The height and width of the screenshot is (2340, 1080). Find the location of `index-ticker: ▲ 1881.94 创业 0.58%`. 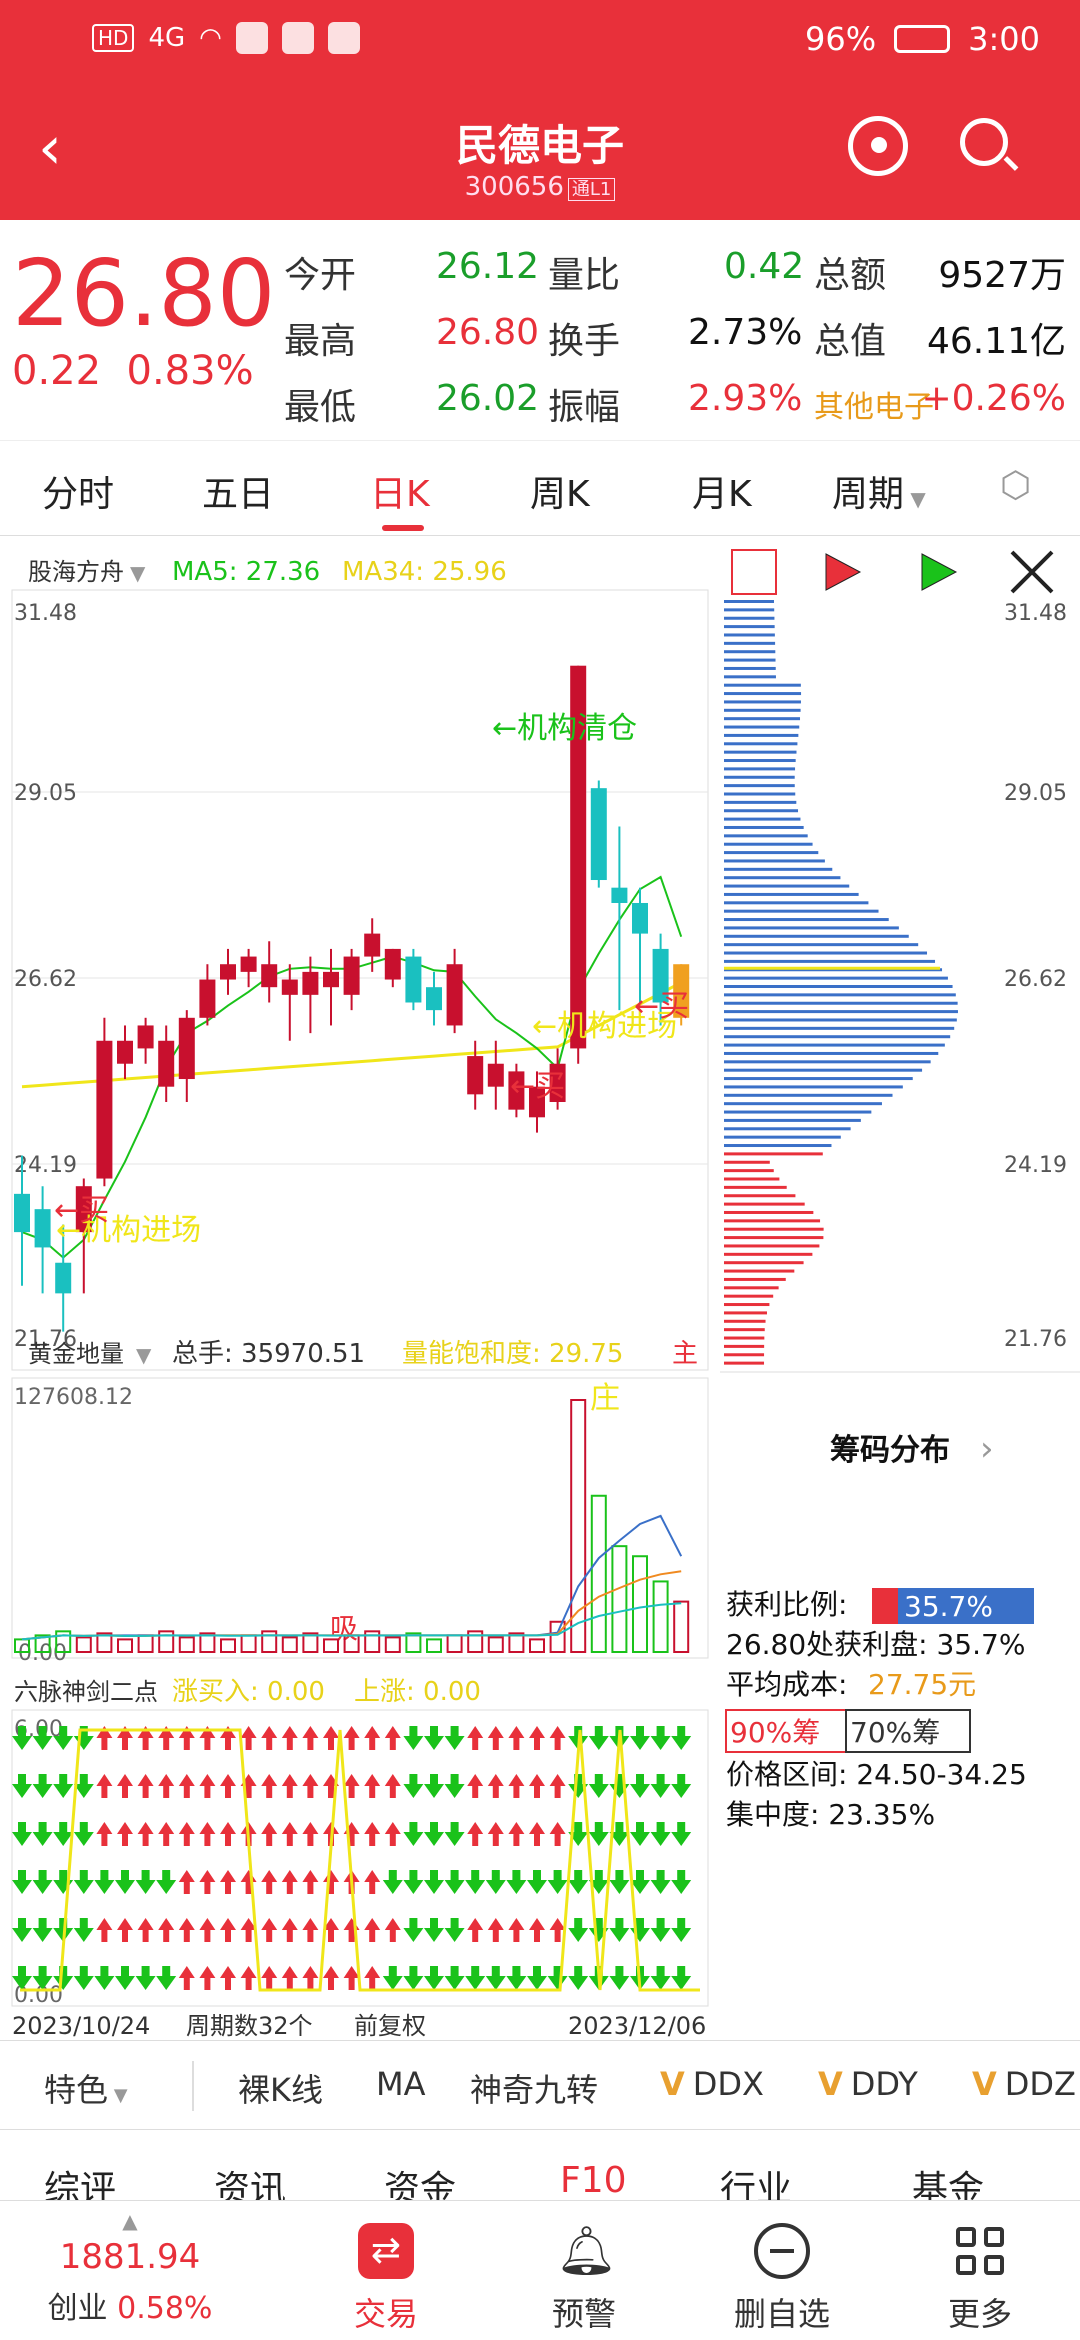

index-ticker: ▲ 1881.94 创业 0.58% is located at coordinates (130, 2270).